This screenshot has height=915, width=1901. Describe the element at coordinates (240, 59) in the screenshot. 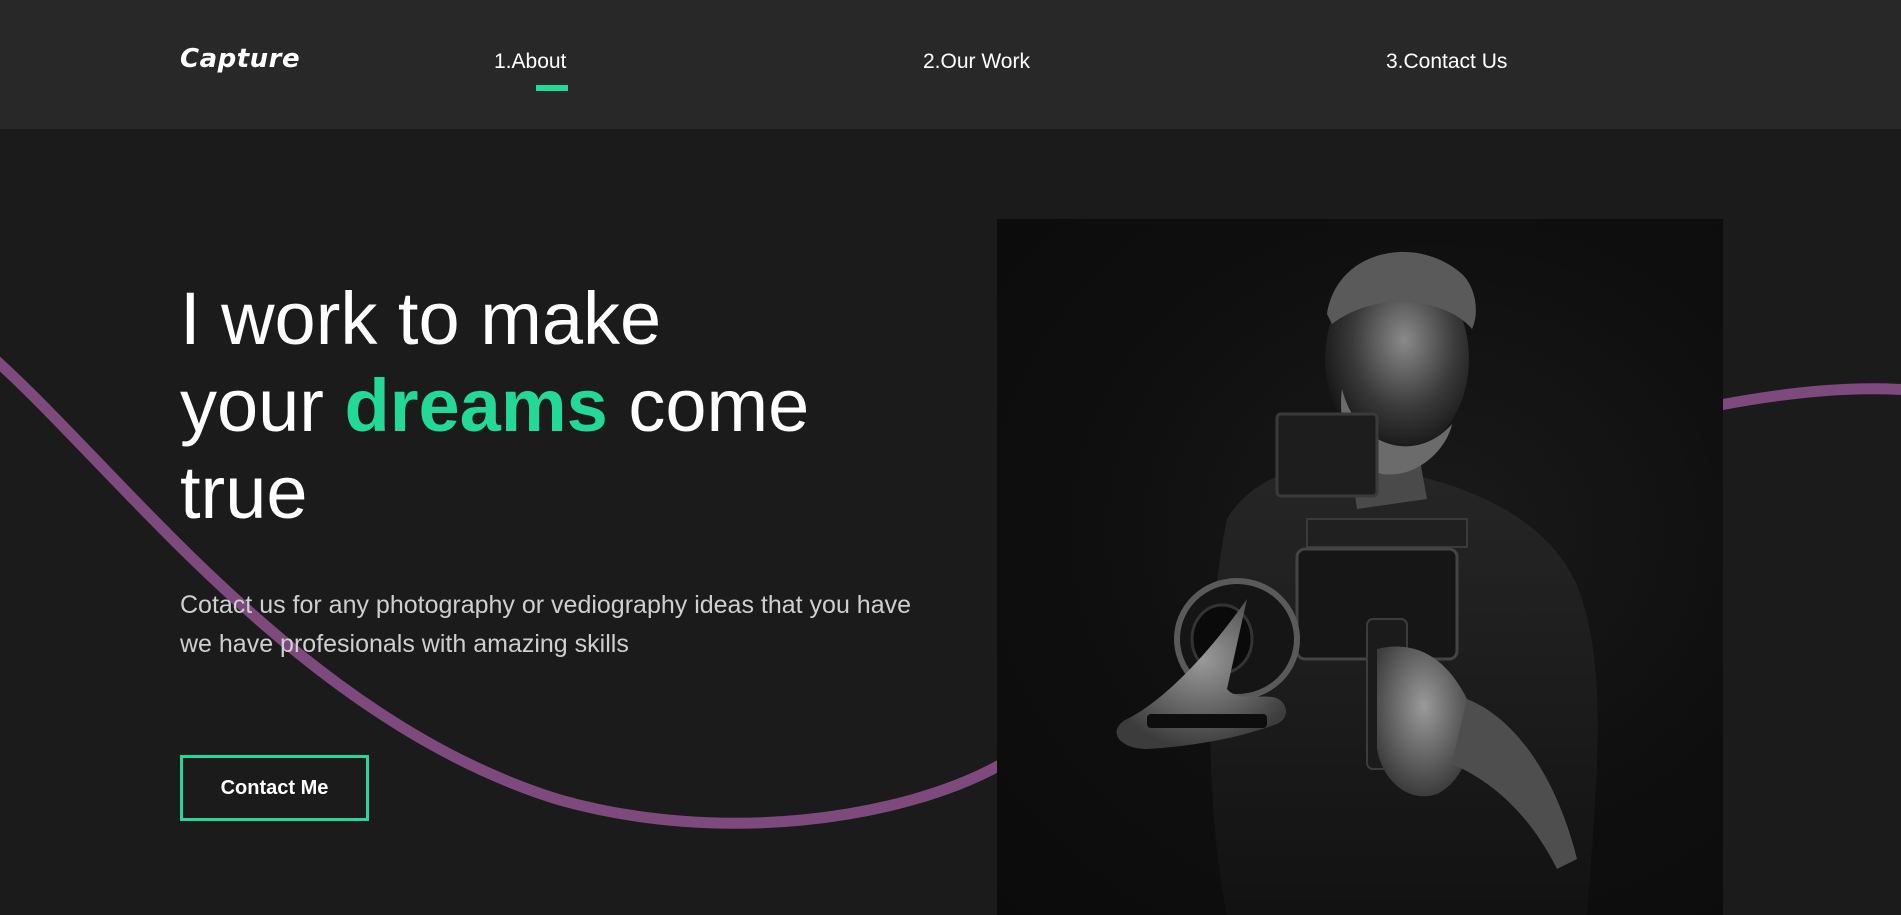

I see `logo: Capture` at that location.